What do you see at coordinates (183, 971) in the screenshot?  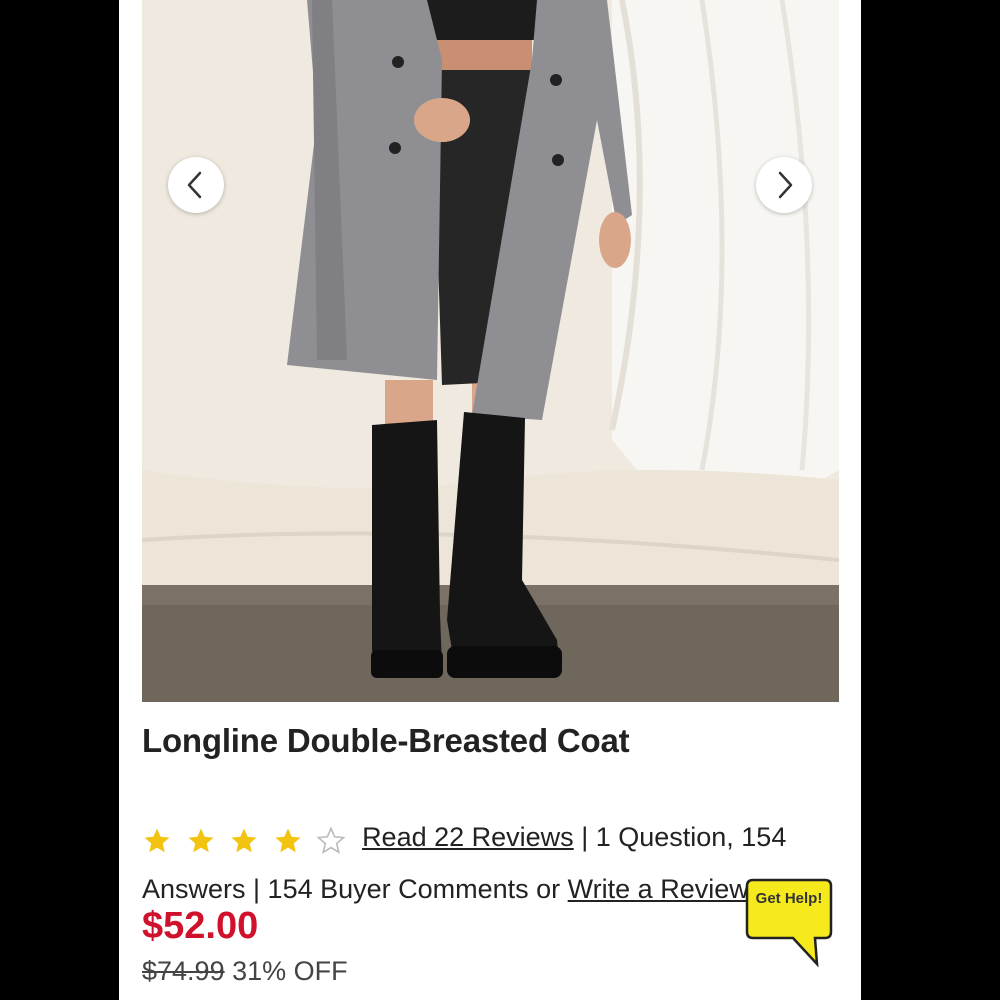 I see `original-price: $74.99` at bounding box center [183, 971].